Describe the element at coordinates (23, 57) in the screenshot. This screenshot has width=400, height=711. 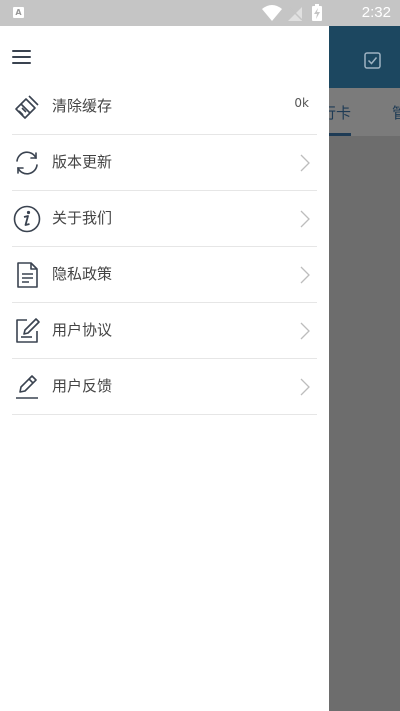
I see `menu-icon` at that location.